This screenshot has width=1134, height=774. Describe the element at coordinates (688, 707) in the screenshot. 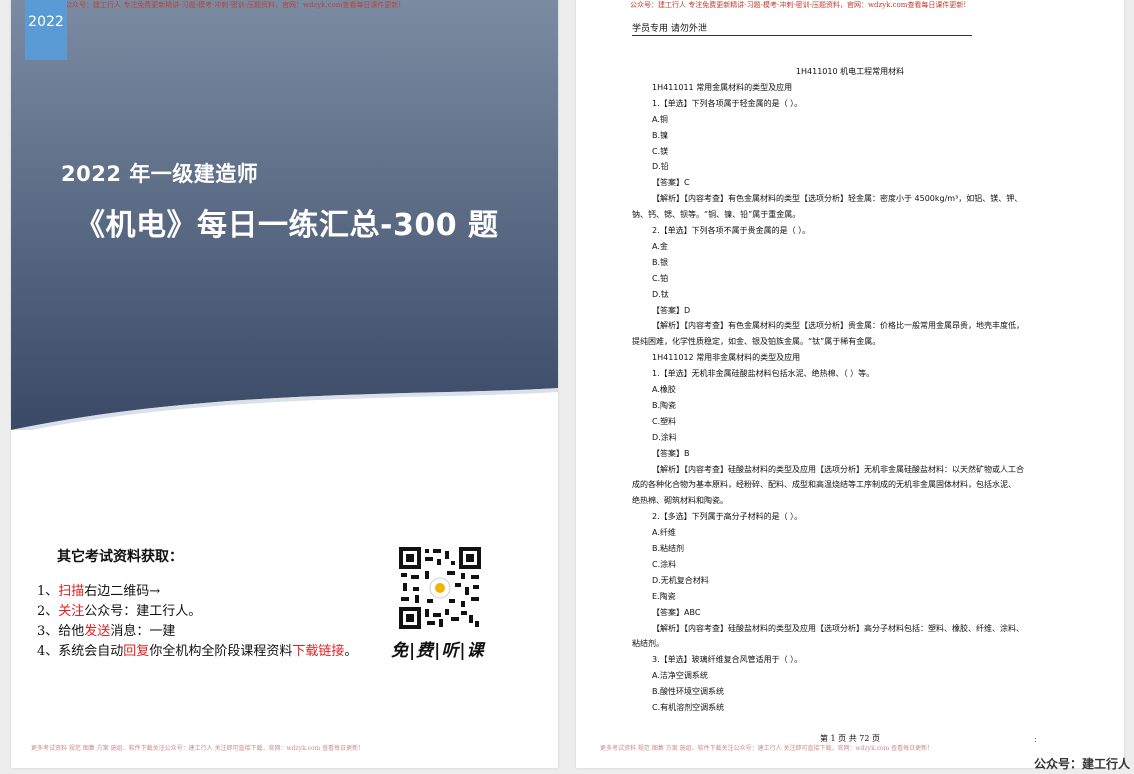

I see `document-line: C.有机溶剂空调系统` at that location.